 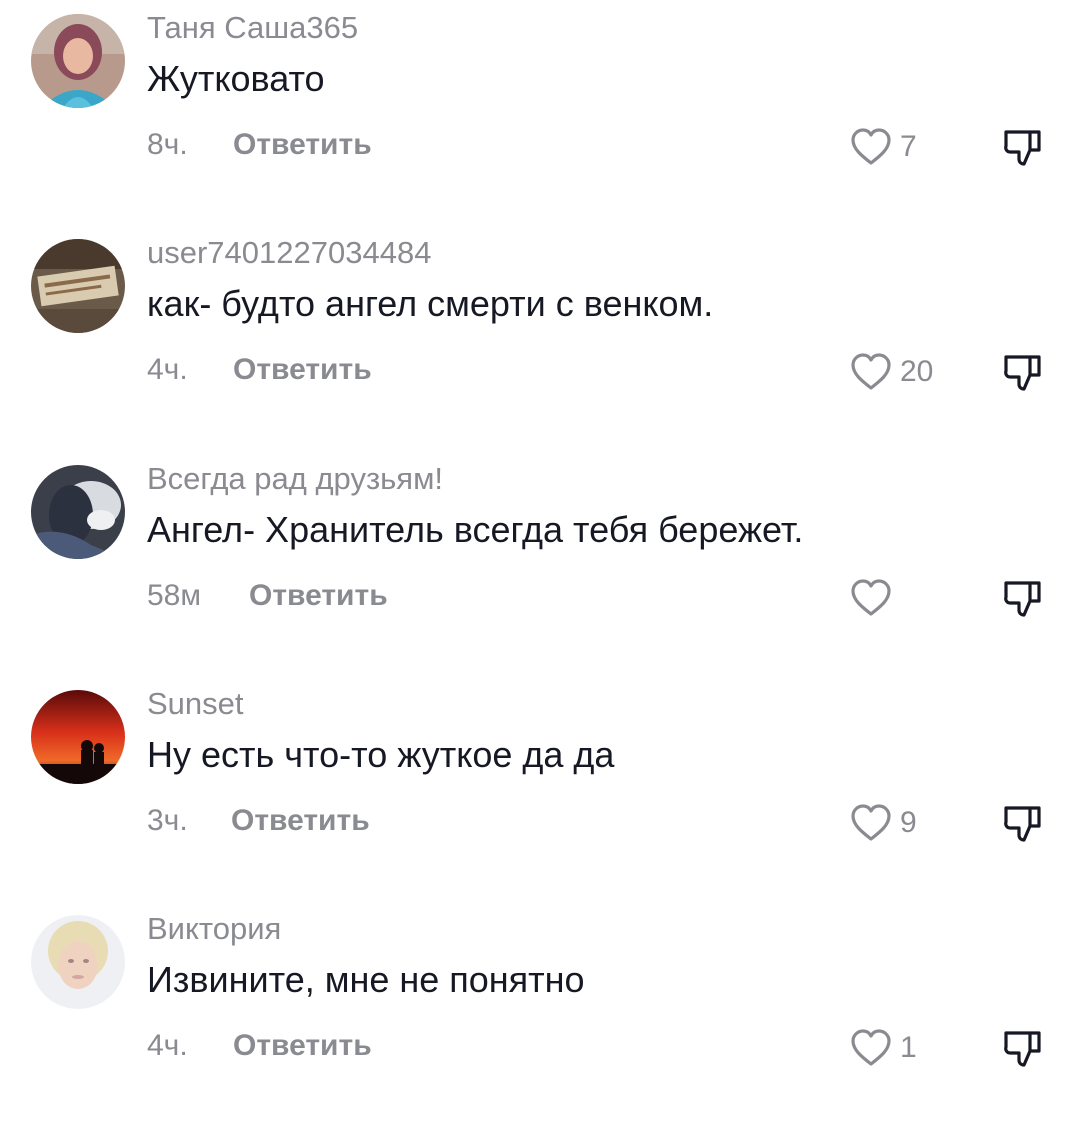 I want to click on like-button: 20, so click(x=890, y=372).